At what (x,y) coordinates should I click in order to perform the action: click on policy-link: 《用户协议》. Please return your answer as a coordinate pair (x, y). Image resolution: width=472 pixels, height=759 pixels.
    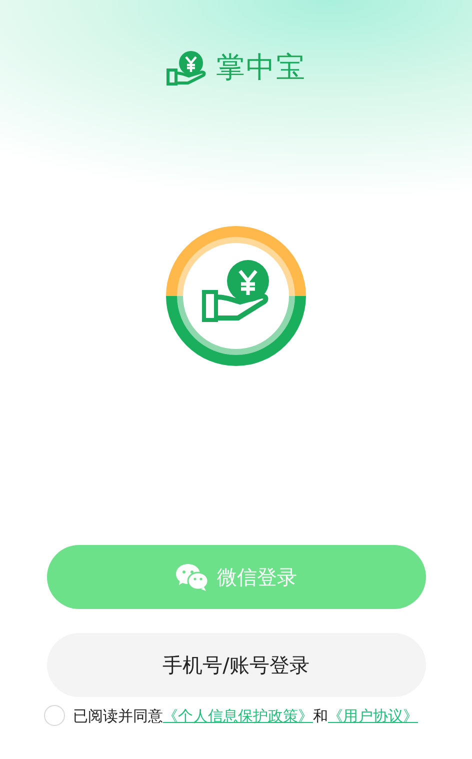
    Looking at the image, I should click on (373, 715).